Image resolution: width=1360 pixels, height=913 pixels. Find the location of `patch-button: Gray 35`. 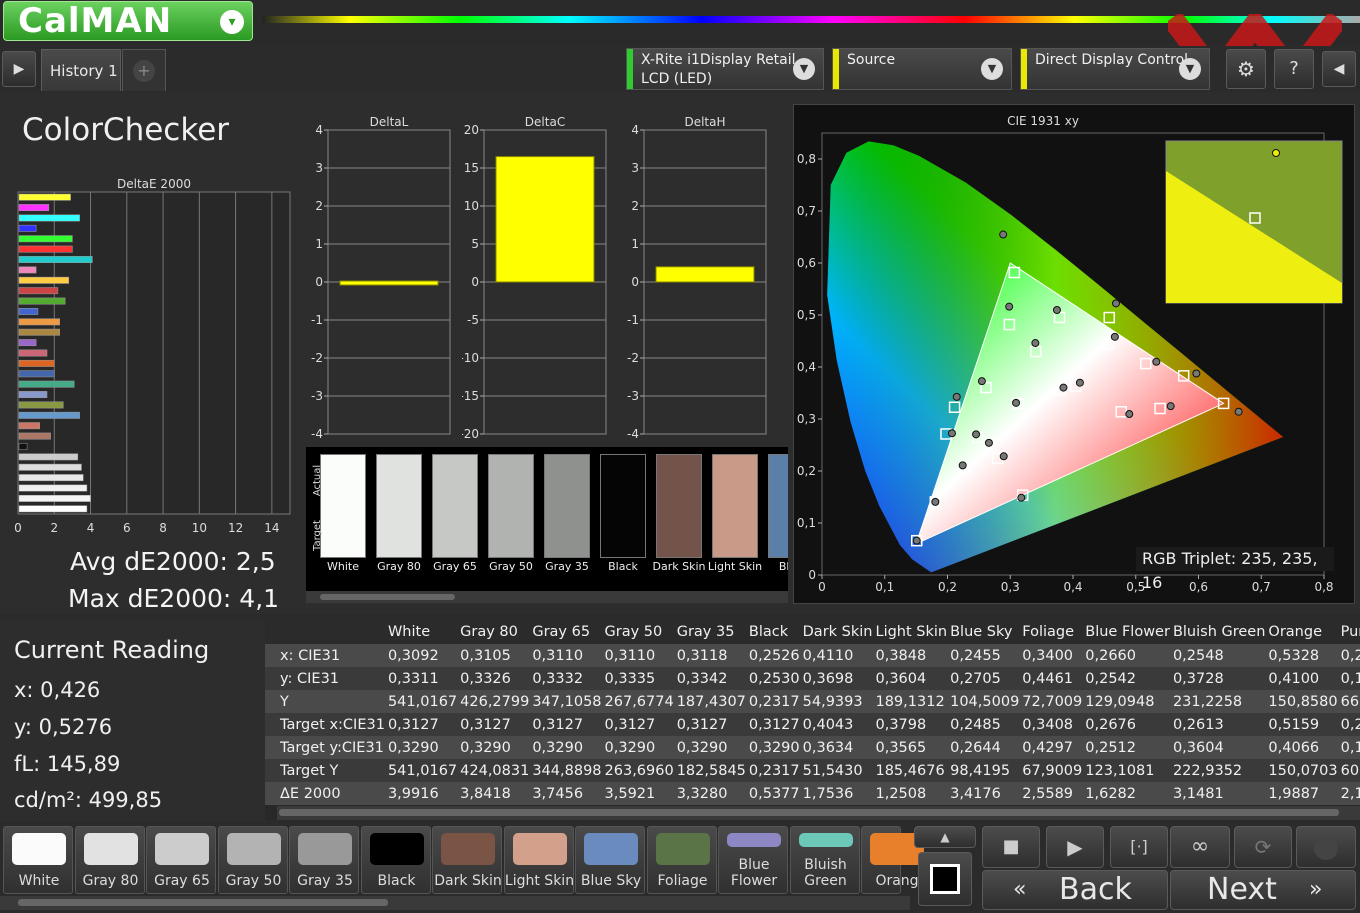

patch-button: Gray 35 is located at coordinates (324, 860).